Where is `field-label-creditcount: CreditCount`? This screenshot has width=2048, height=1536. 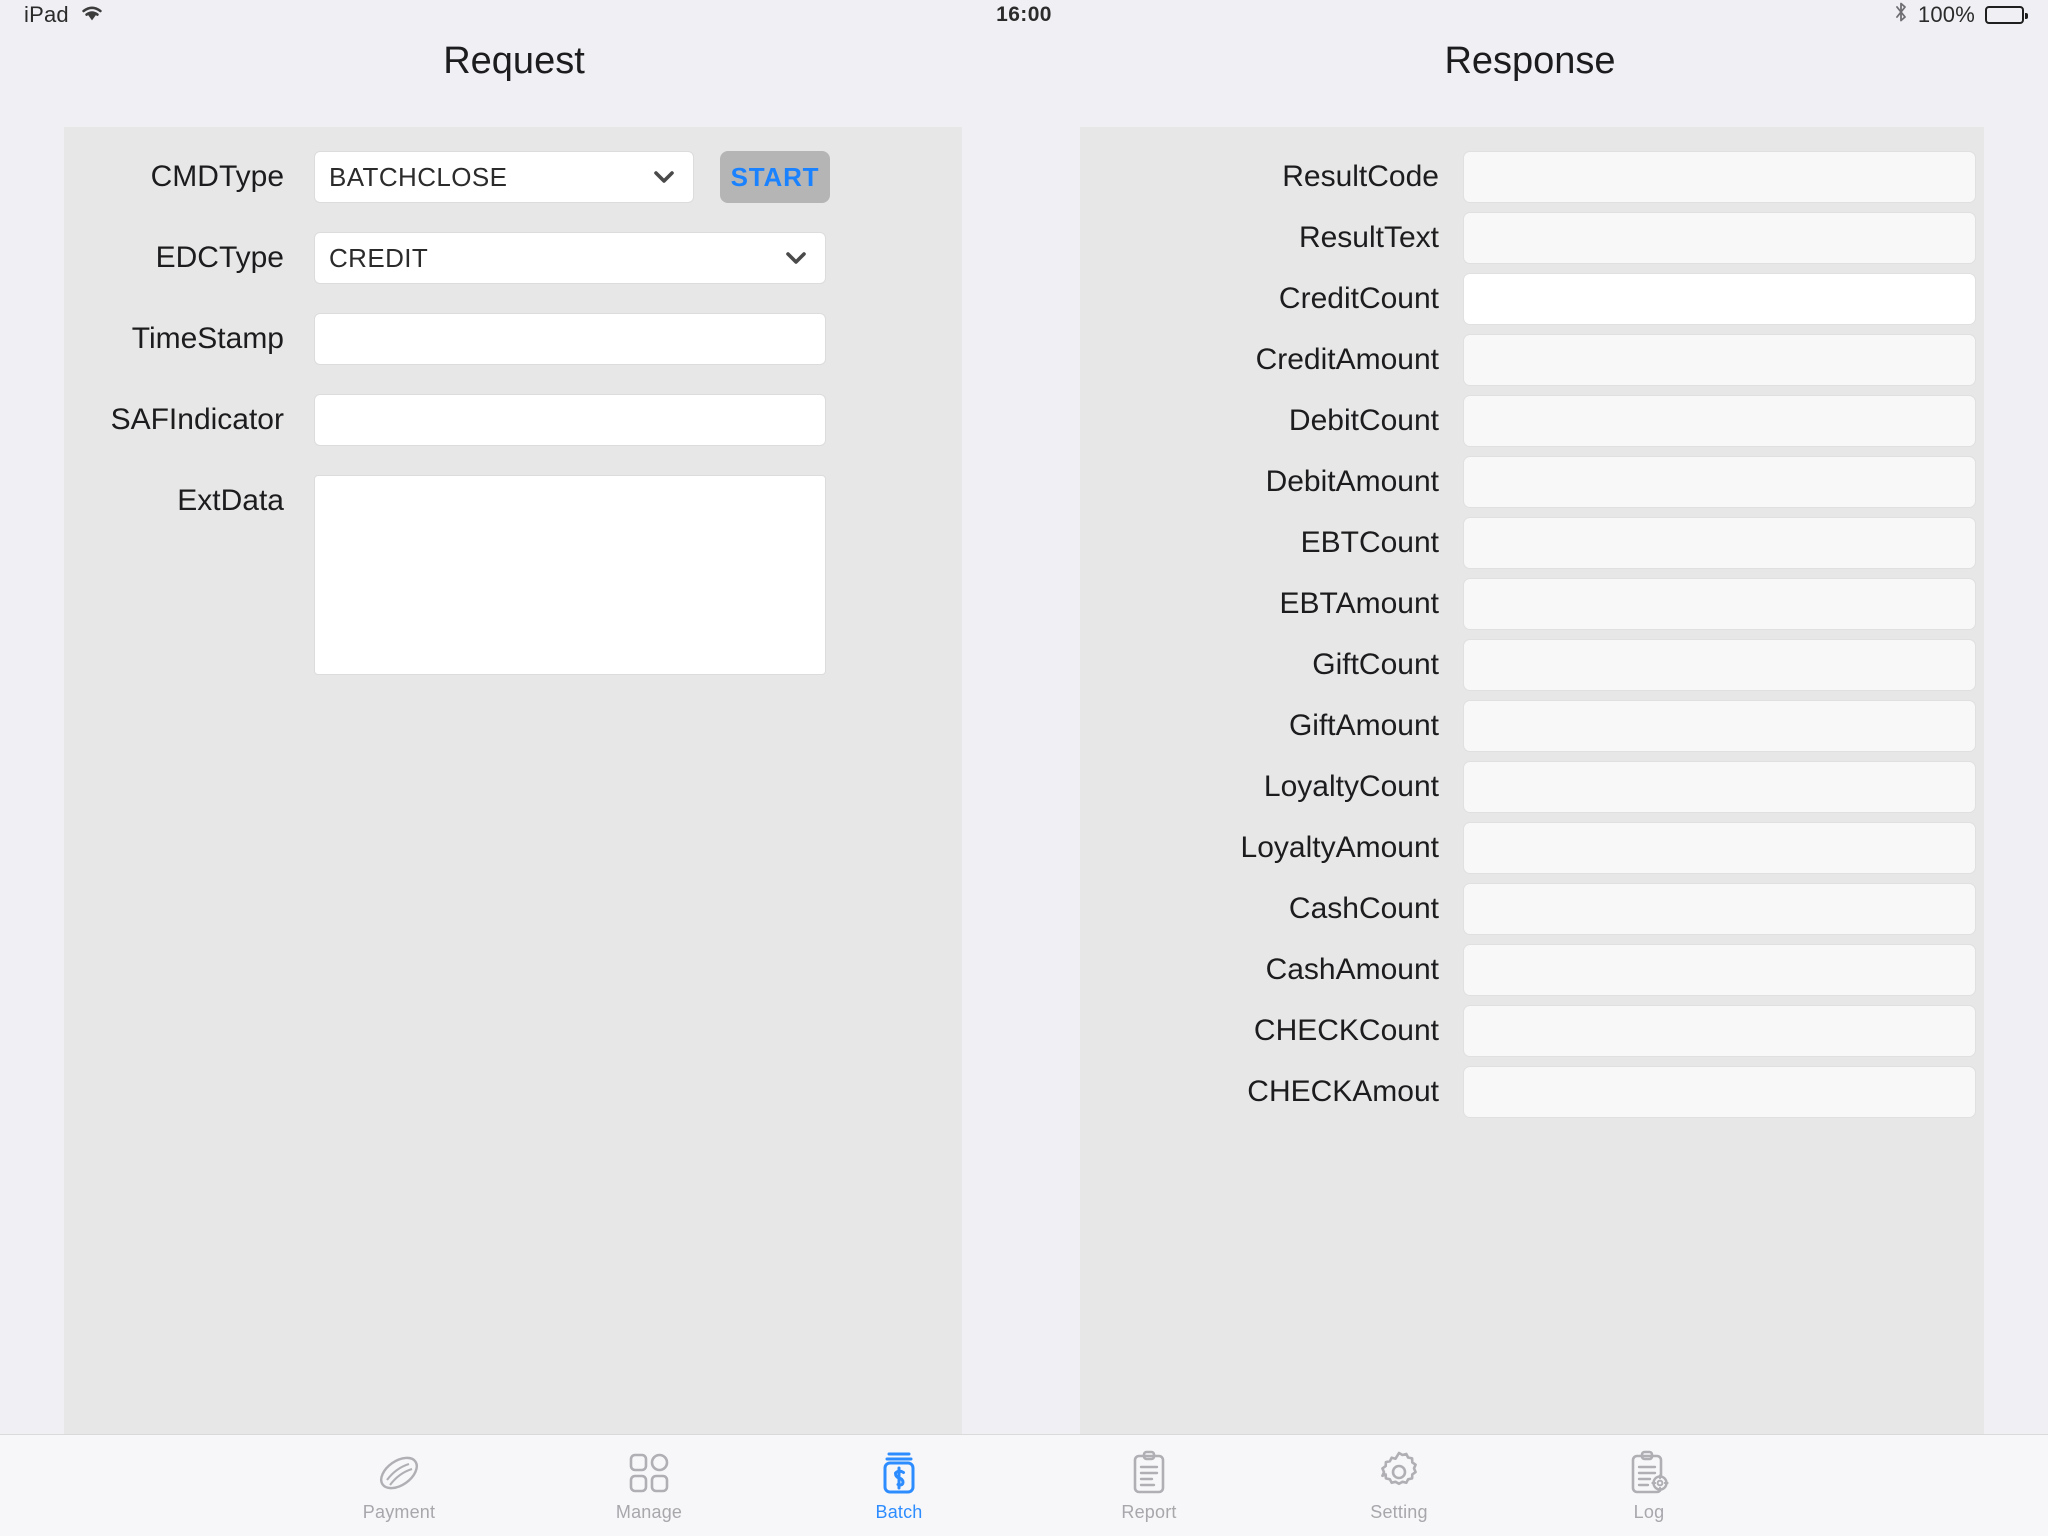 field-label-creditcount: CreditCount is located at coordinates (1358, 298).